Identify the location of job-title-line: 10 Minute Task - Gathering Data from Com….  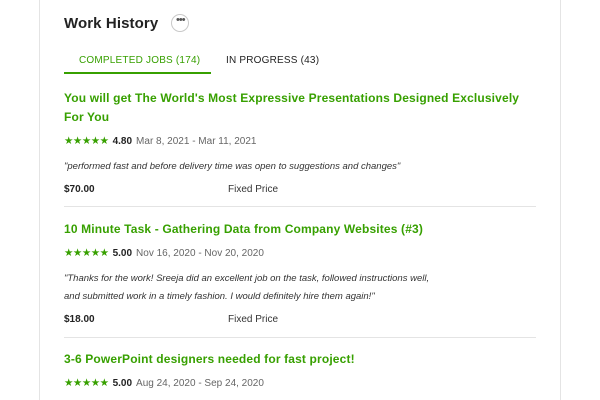
(243, 229).